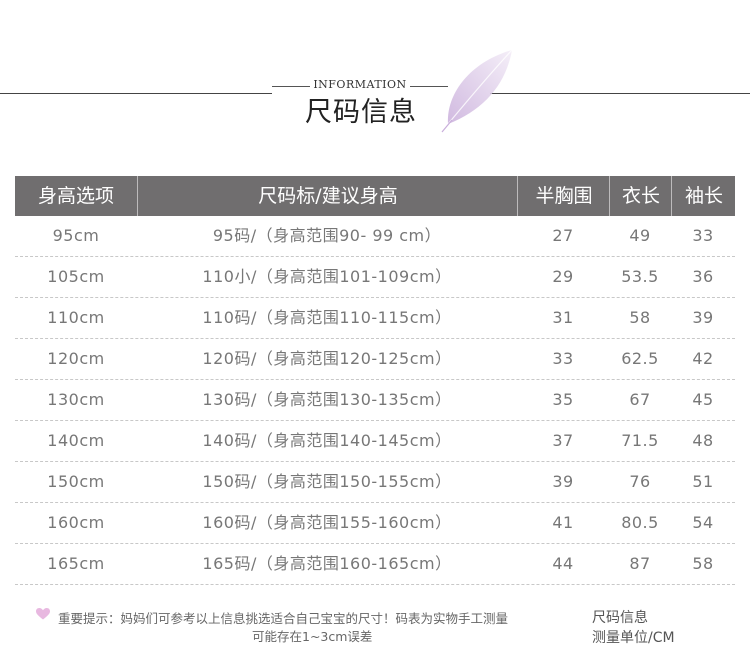 Image resolution: width=750 pixels, height=647 pixels. What do you see at coordinates (563, 358) in the screenshot?
I see `cell-half-chest: 33` at bounding box center [563, 358].